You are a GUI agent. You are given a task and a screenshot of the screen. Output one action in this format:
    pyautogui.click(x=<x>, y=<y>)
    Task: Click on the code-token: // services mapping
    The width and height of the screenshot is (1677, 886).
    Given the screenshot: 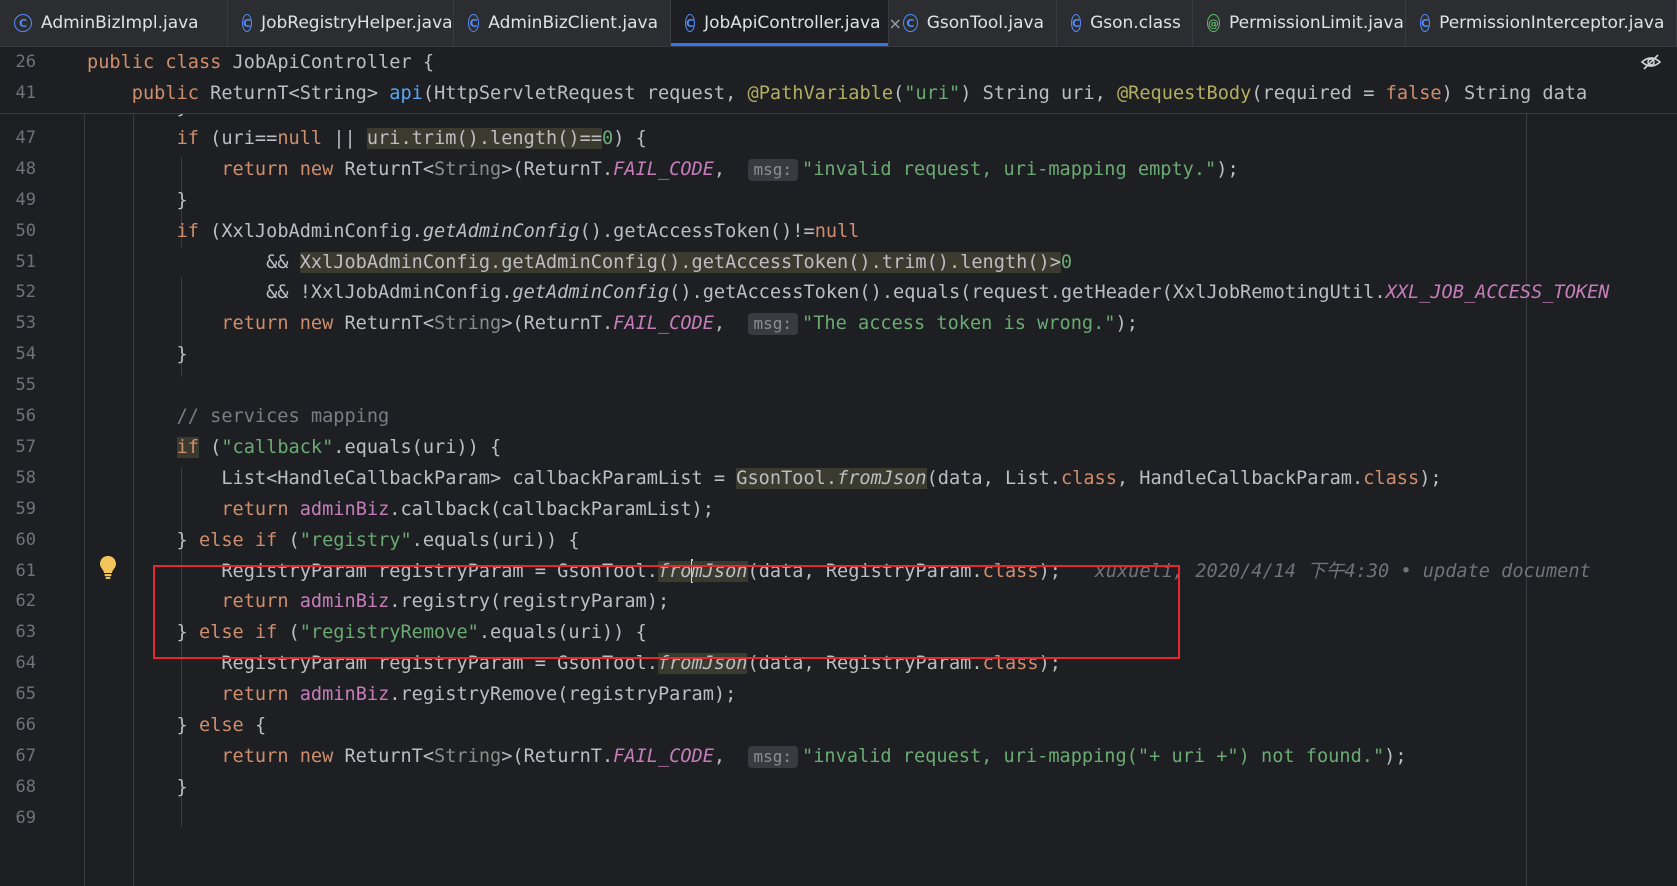 What is the action you would take?
    pyautogui.click(x=283, y=416)
    